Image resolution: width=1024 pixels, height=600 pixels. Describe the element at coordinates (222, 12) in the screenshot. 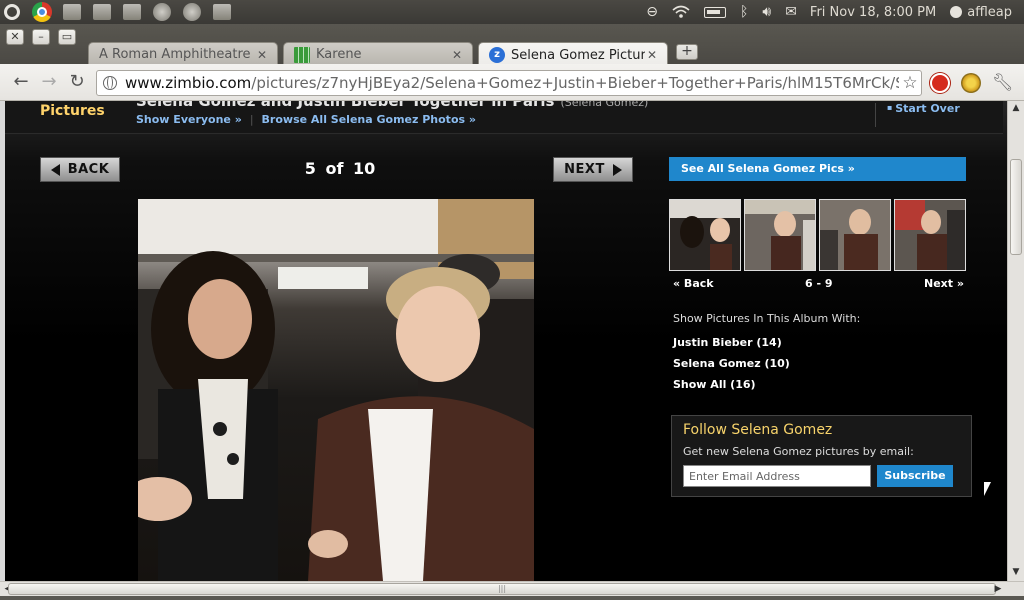

I see `chat-launcher-icon` at that location.